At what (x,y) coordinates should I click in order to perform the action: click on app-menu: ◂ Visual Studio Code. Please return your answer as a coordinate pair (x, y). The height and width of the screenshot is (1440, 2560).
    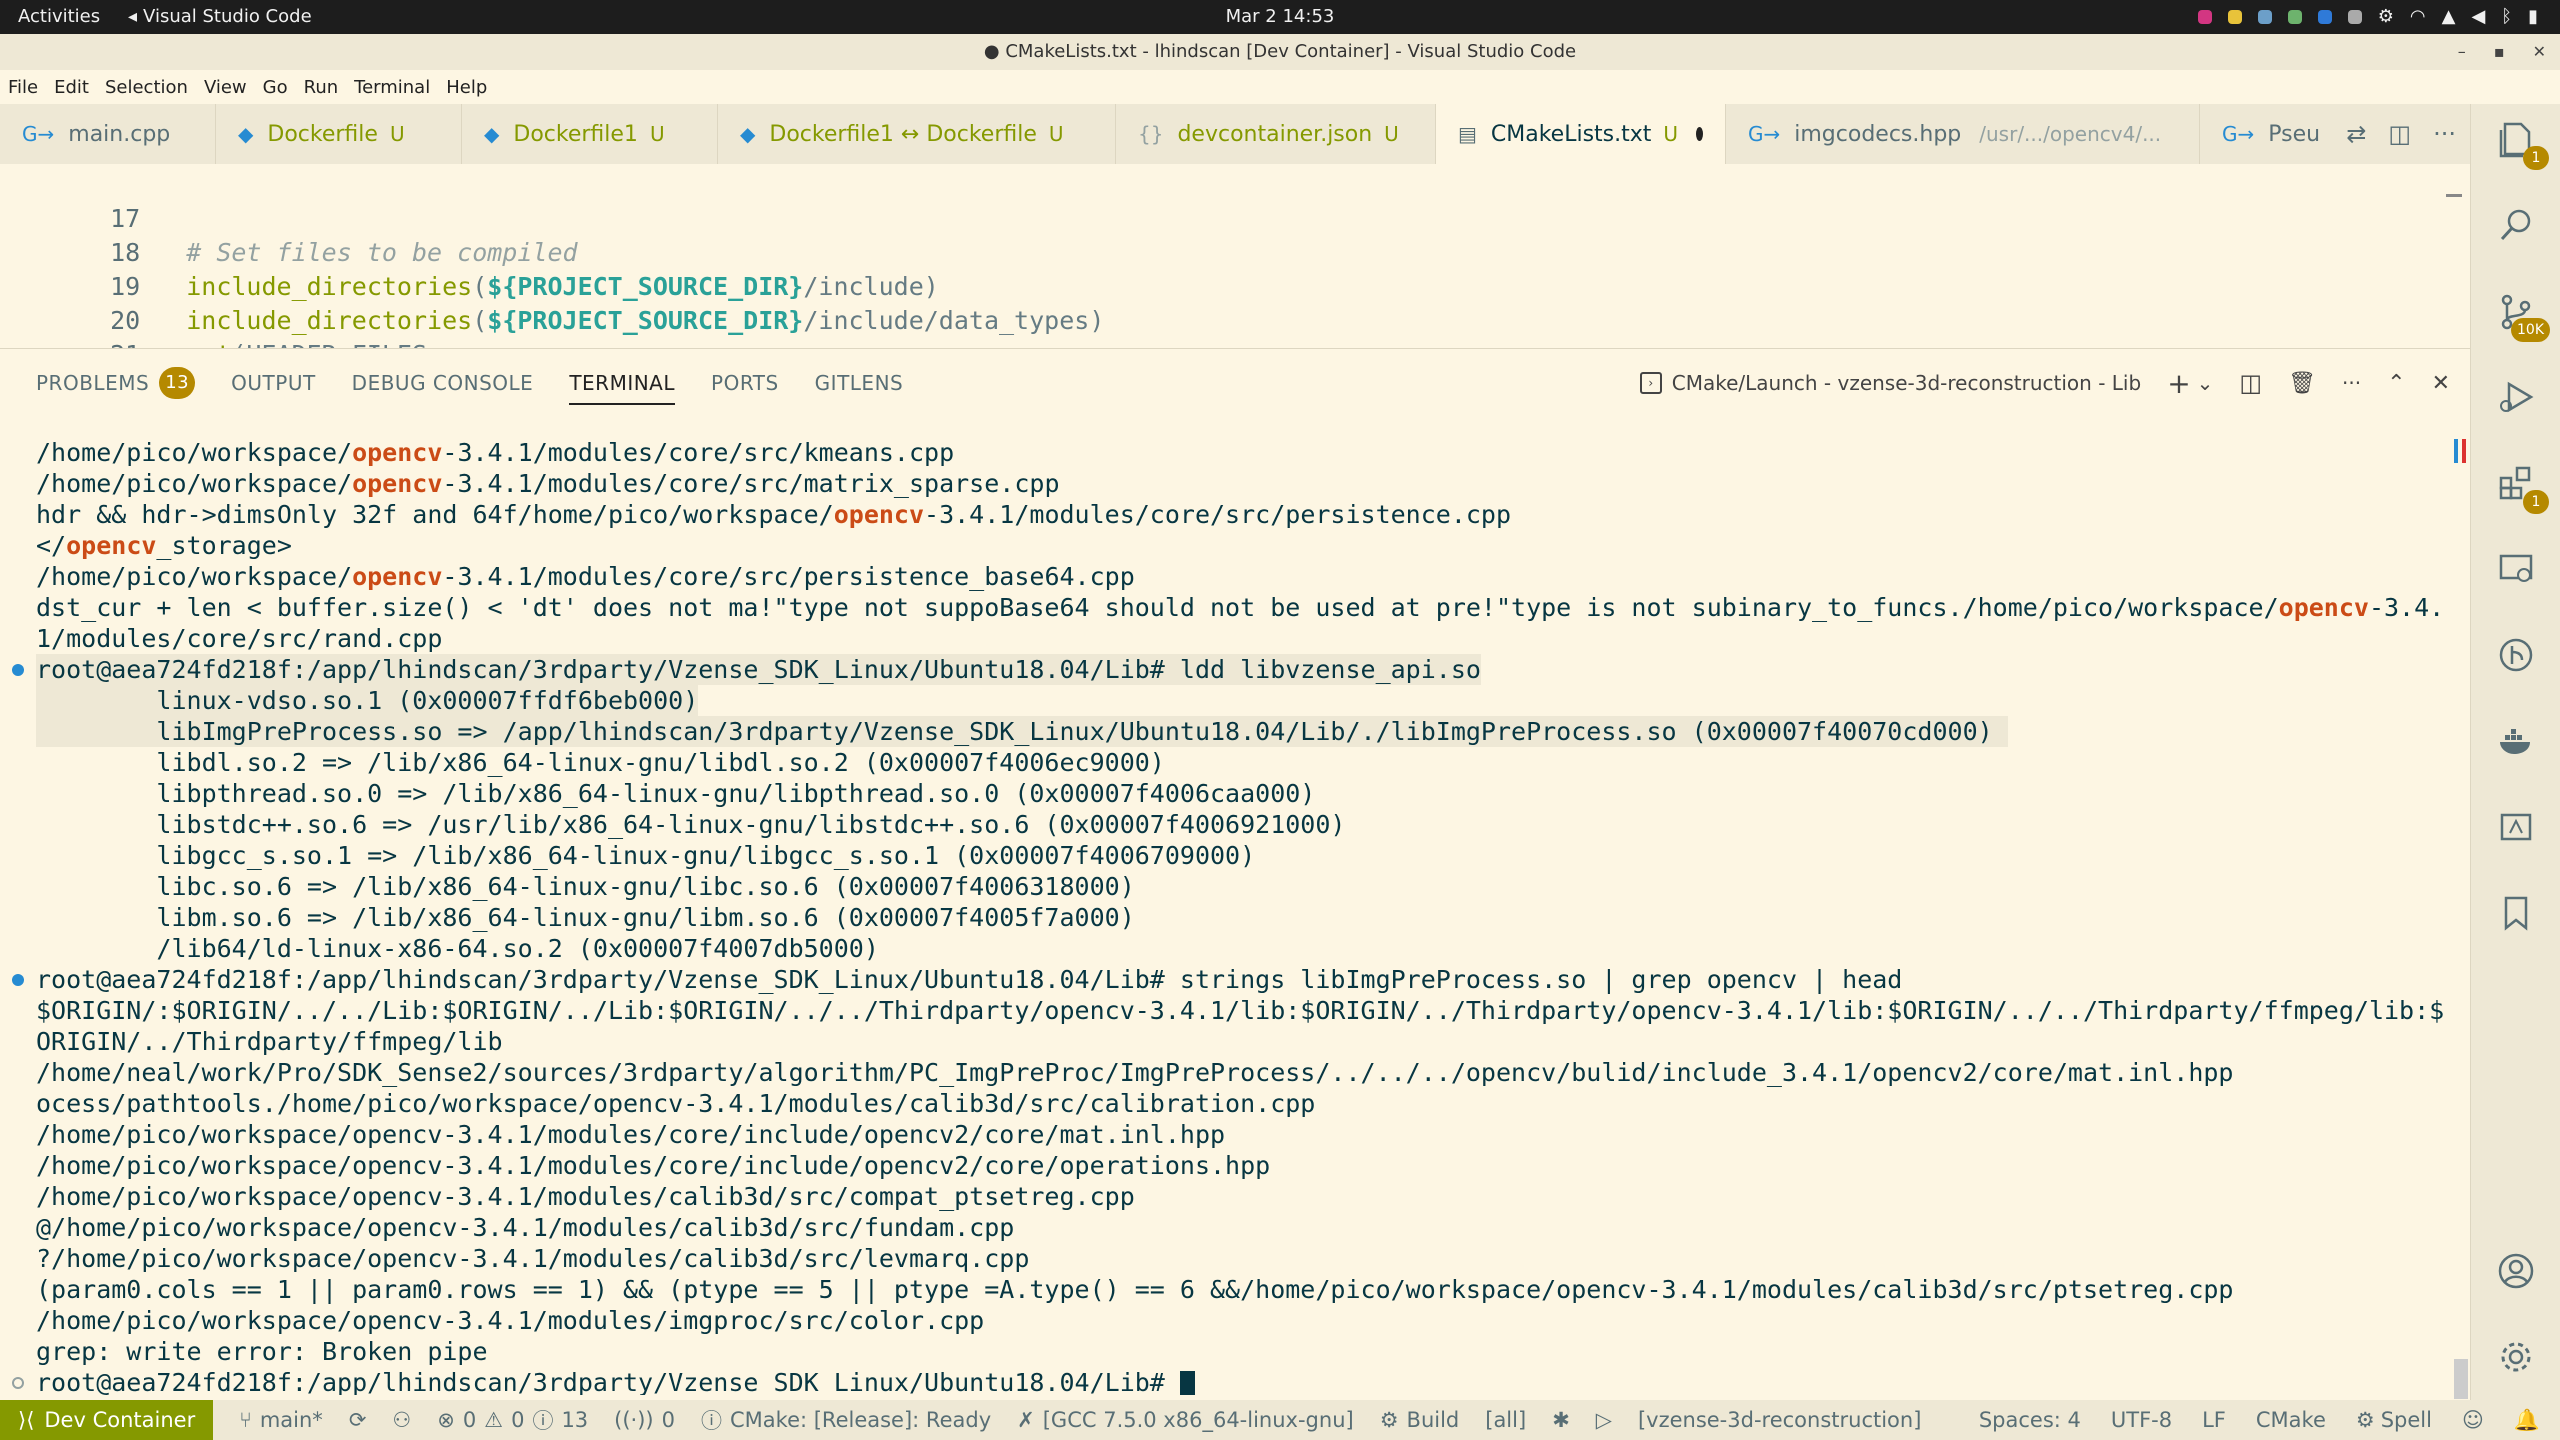
    Looking at the image, I should click on (220, 16).